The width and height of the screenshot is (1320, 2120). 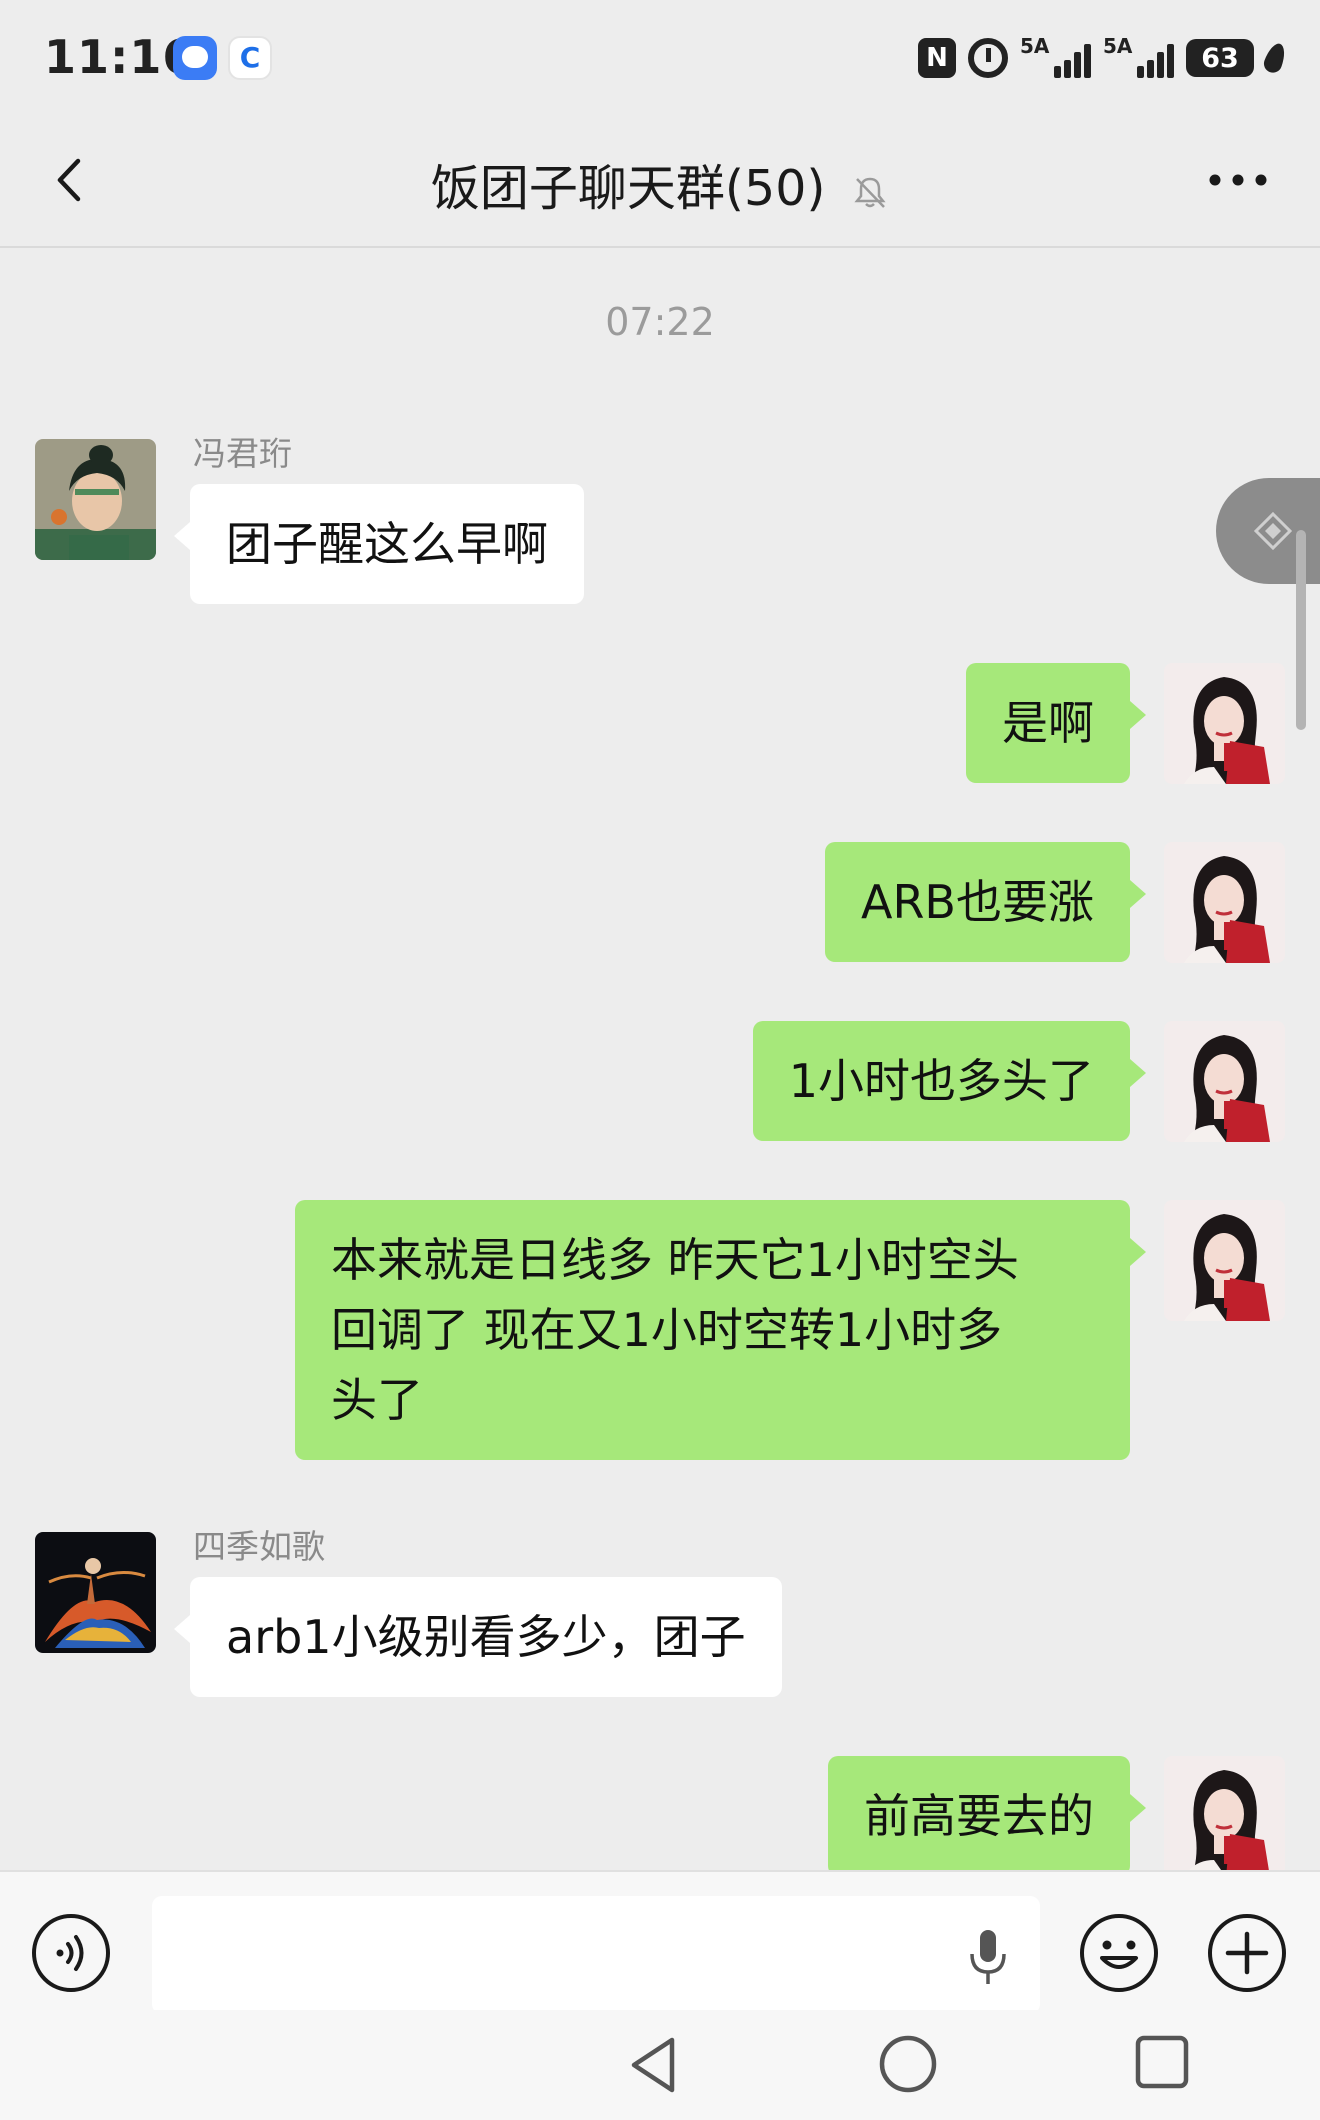 I want to click on plus-icon, so click(x=1247, y=1953).